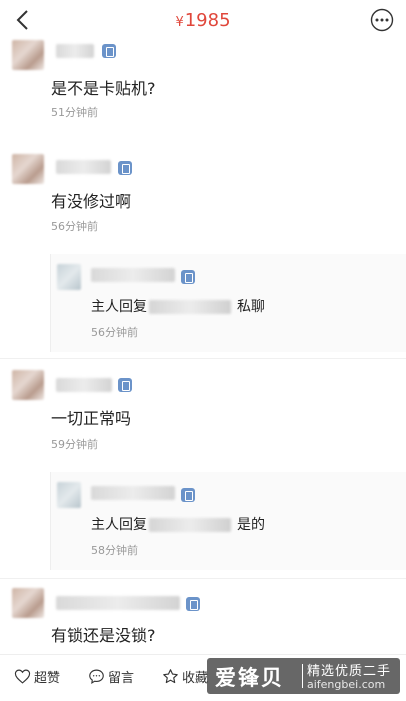 Image resolution: width=406 pixels, height=701 pixels. Describe the element at coordinates (349, 671) in the screenshot. I see `watermark-tagline: 精选优质二手` at that location.